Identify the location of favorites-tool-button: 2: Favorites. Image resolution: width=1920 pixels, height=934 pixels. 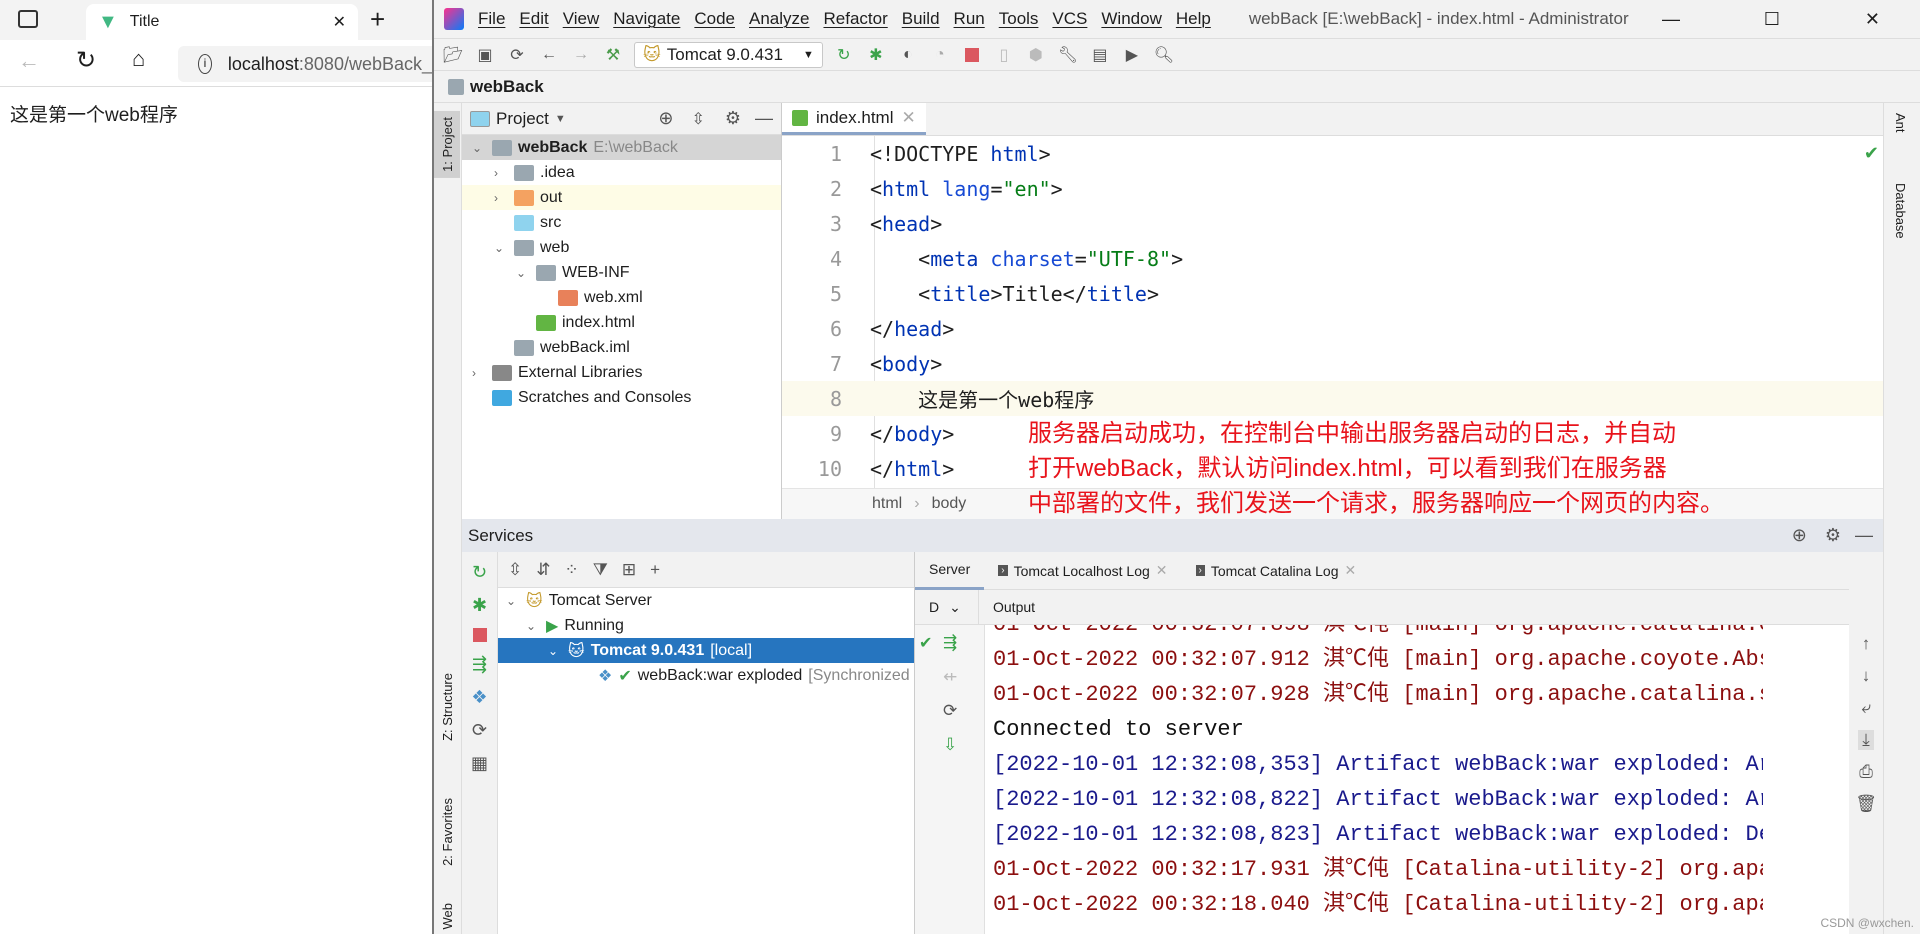
(447, 832).